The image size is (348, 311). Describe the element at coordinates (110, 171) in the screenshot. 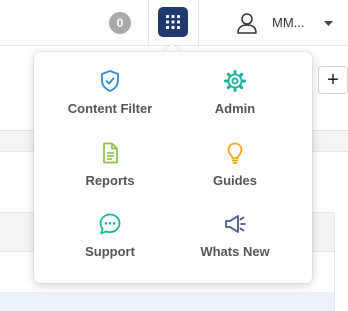

I see `menu-item-reports: Reports` at that location.